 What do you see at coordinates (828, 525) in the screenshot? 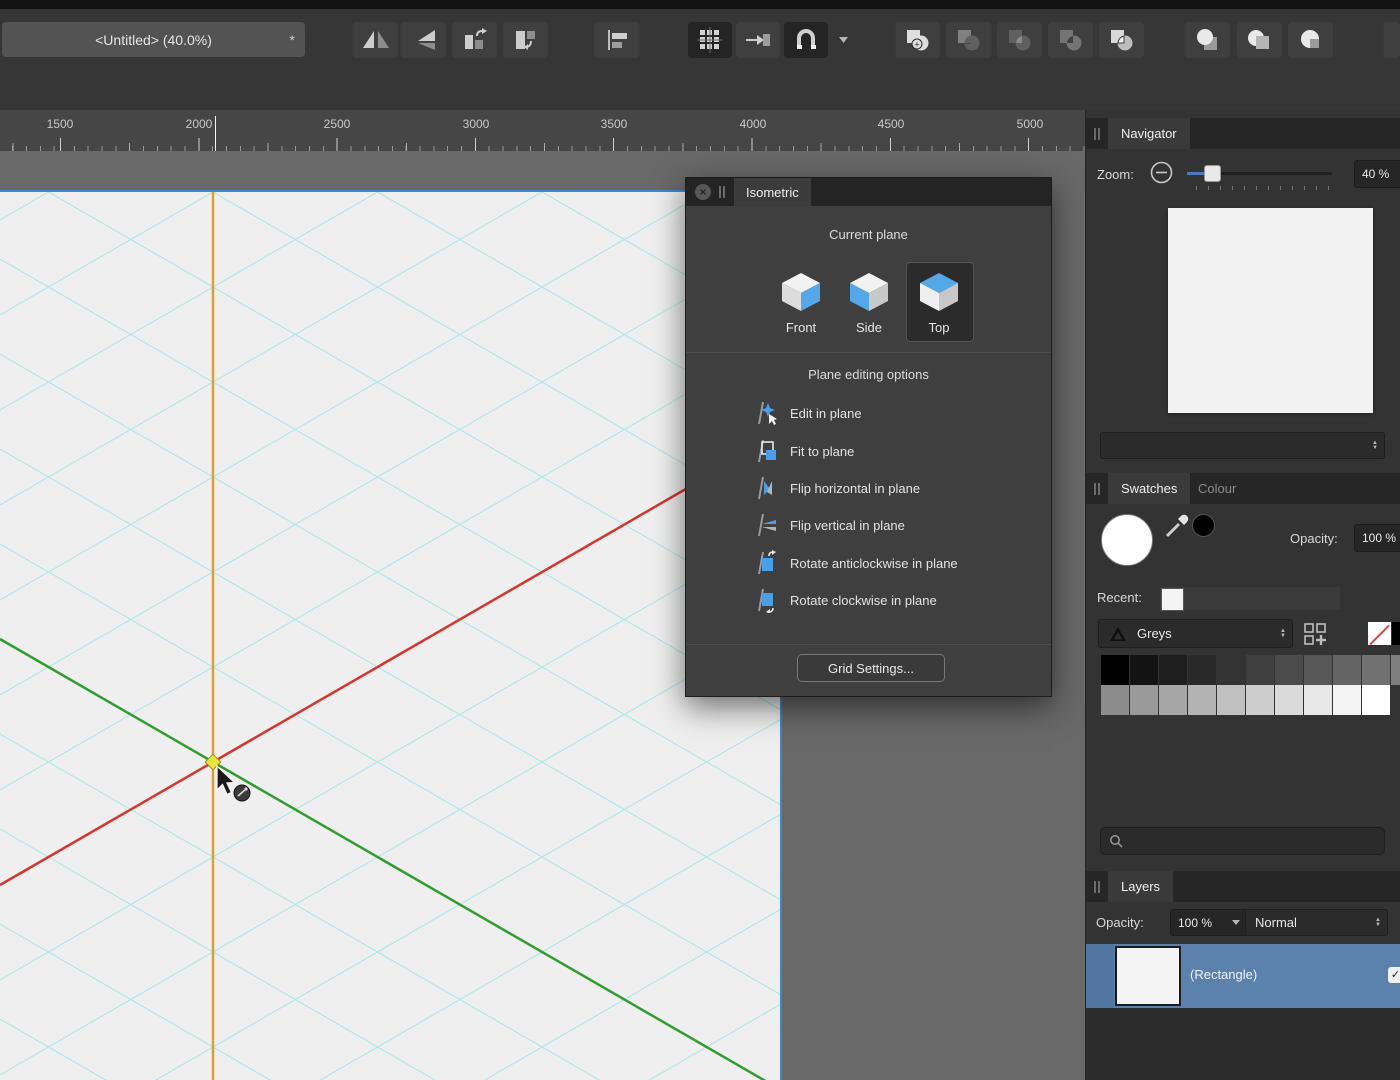
I see `option-flip-vertical-in-plane: Flip vertical in plane` at bounding box center [828, 525].